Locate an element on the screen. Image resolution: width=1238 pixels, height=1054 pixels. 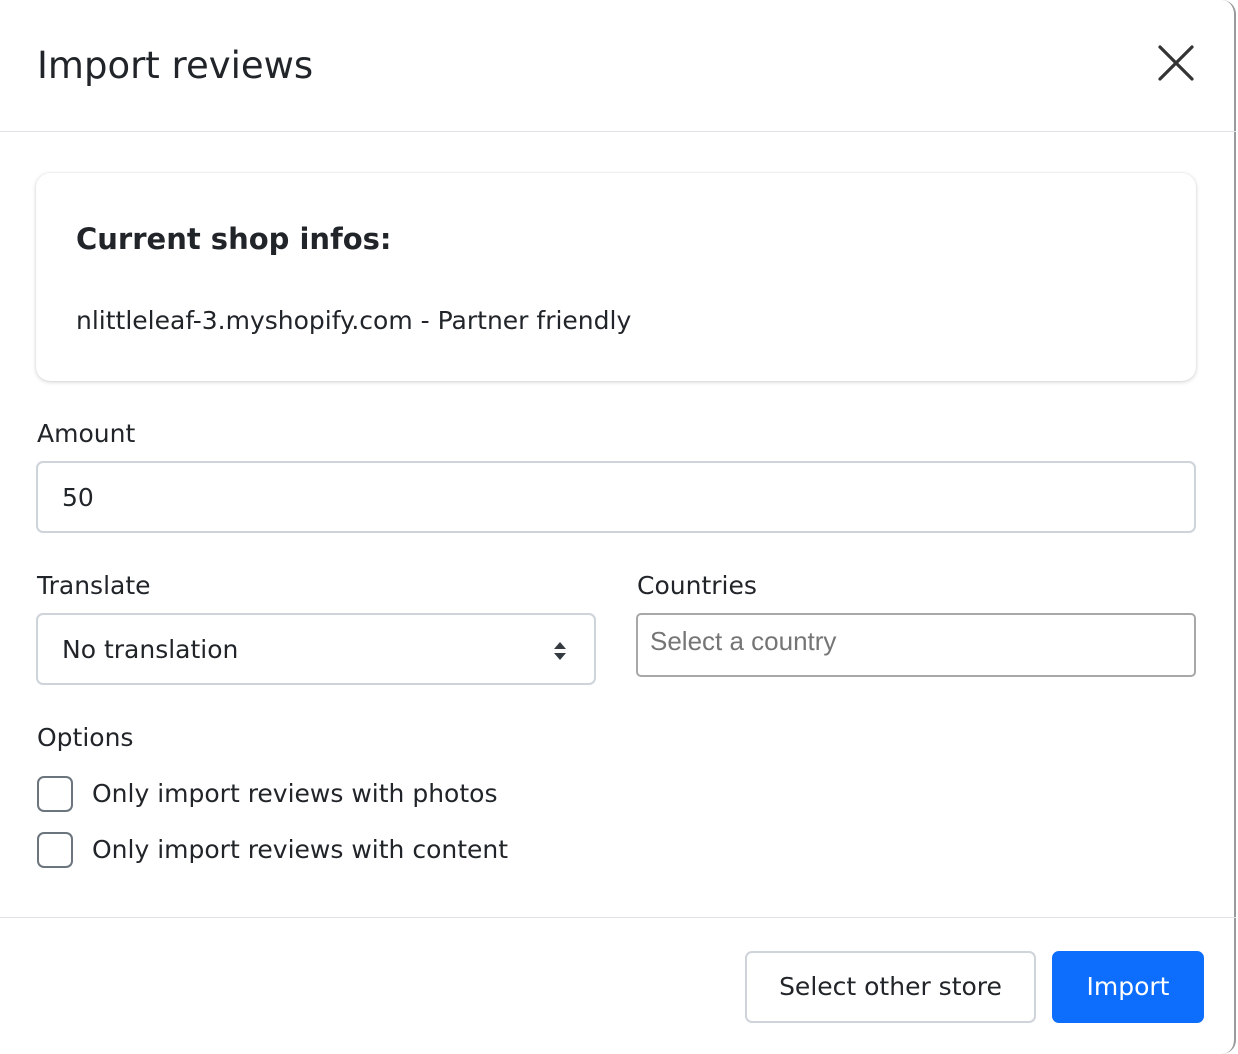
translate-selected-value: No translation is located at coordinates (150, 649).